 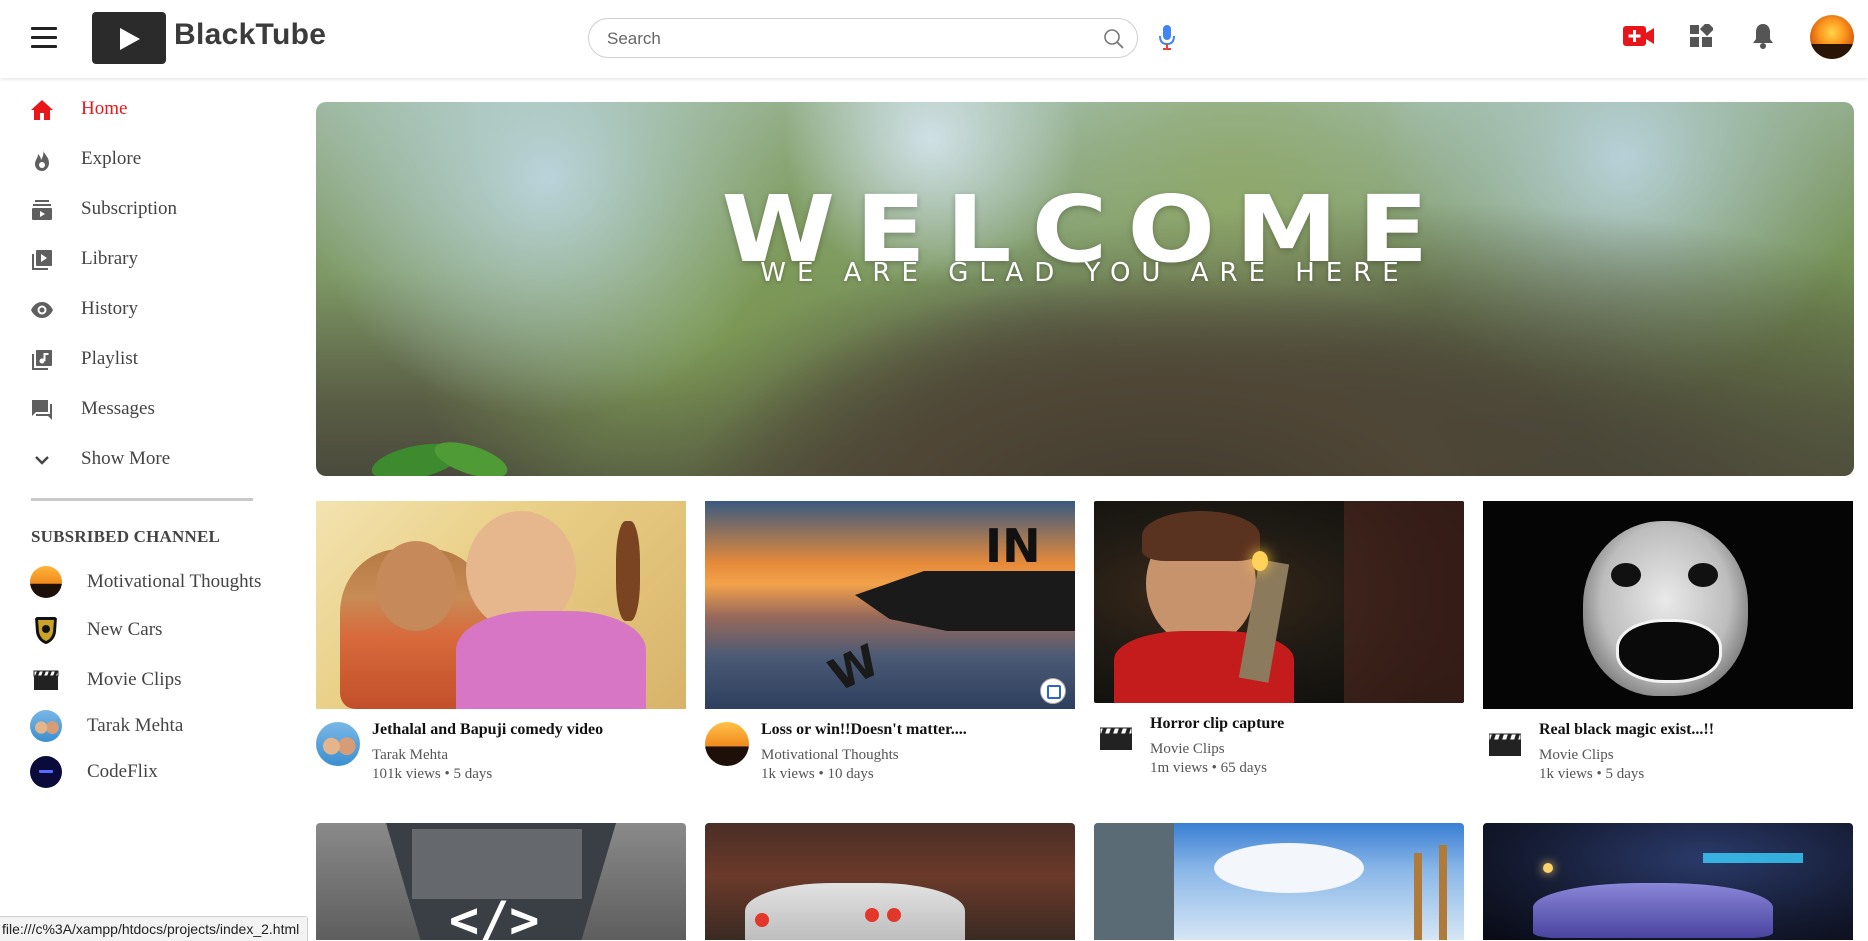 I want to click on video-stats: 1m views • 65 days, so click(x=1208, y=768).